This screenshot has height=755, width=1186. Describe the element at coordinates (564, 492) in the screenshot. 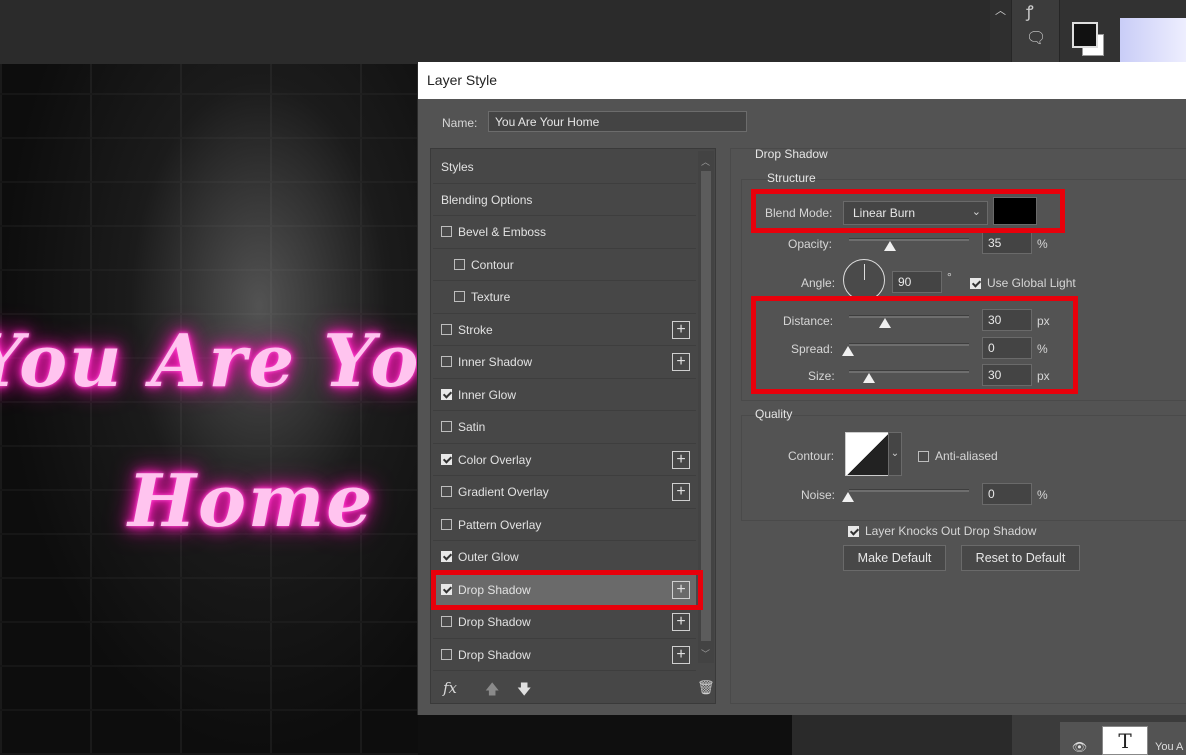

I see `style-item: Gradient Overlay +` at that location.